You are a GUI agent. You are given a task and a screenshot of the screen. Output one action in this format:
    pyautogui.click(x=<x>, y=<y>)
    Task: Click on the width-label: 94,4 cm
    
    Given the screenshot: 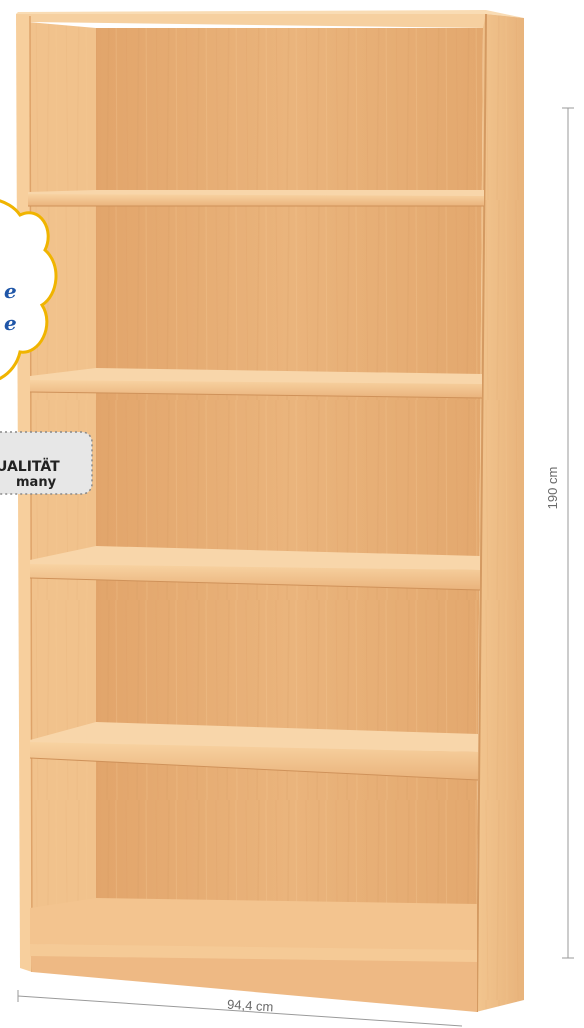 What is the action you would take?
    pyautogui.click(x=250, y=1006)
    